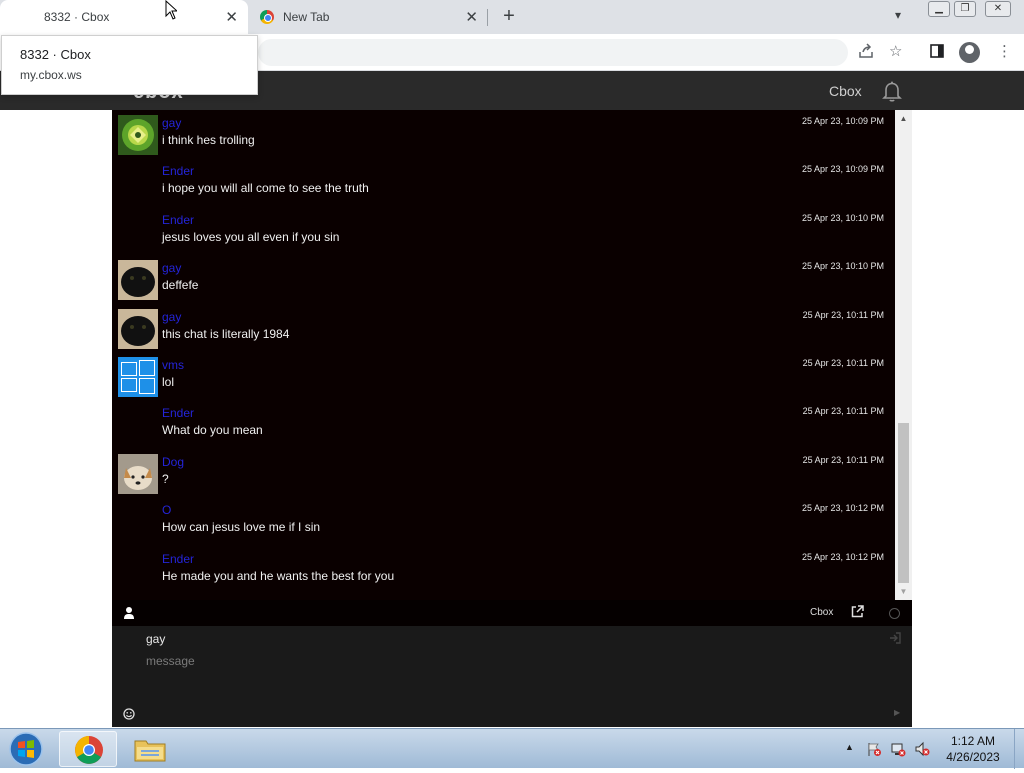 The height and width of the screenshot is (773, 1024). I want to click on tab-strip: 8332 · Cbox ✕ New Tab ✕ + ▾ ▁ ❐ ✕, so click(512, 17).